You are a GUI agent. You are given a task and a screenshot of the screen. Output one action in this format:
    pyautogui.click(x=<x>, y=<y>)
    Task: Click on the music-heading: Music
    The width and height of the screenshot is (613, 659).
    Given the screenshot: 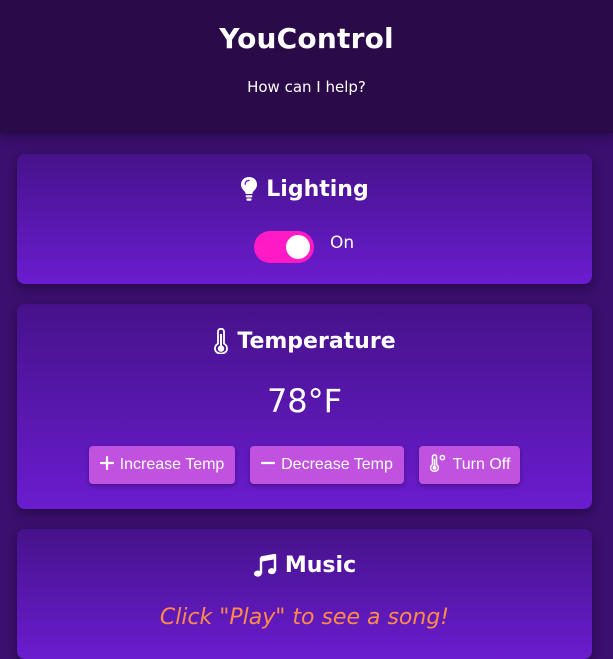 What is the action you would take?
    pyautogui.click(x=304, y=565)
    